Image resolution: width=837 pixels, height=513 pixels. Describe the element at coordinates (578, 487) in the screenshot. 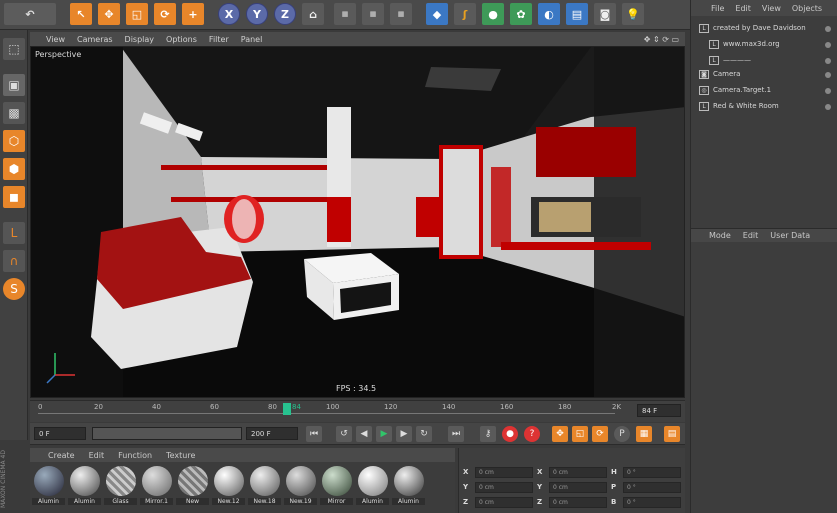

I see `size-y-field: 0 cm` at that location.